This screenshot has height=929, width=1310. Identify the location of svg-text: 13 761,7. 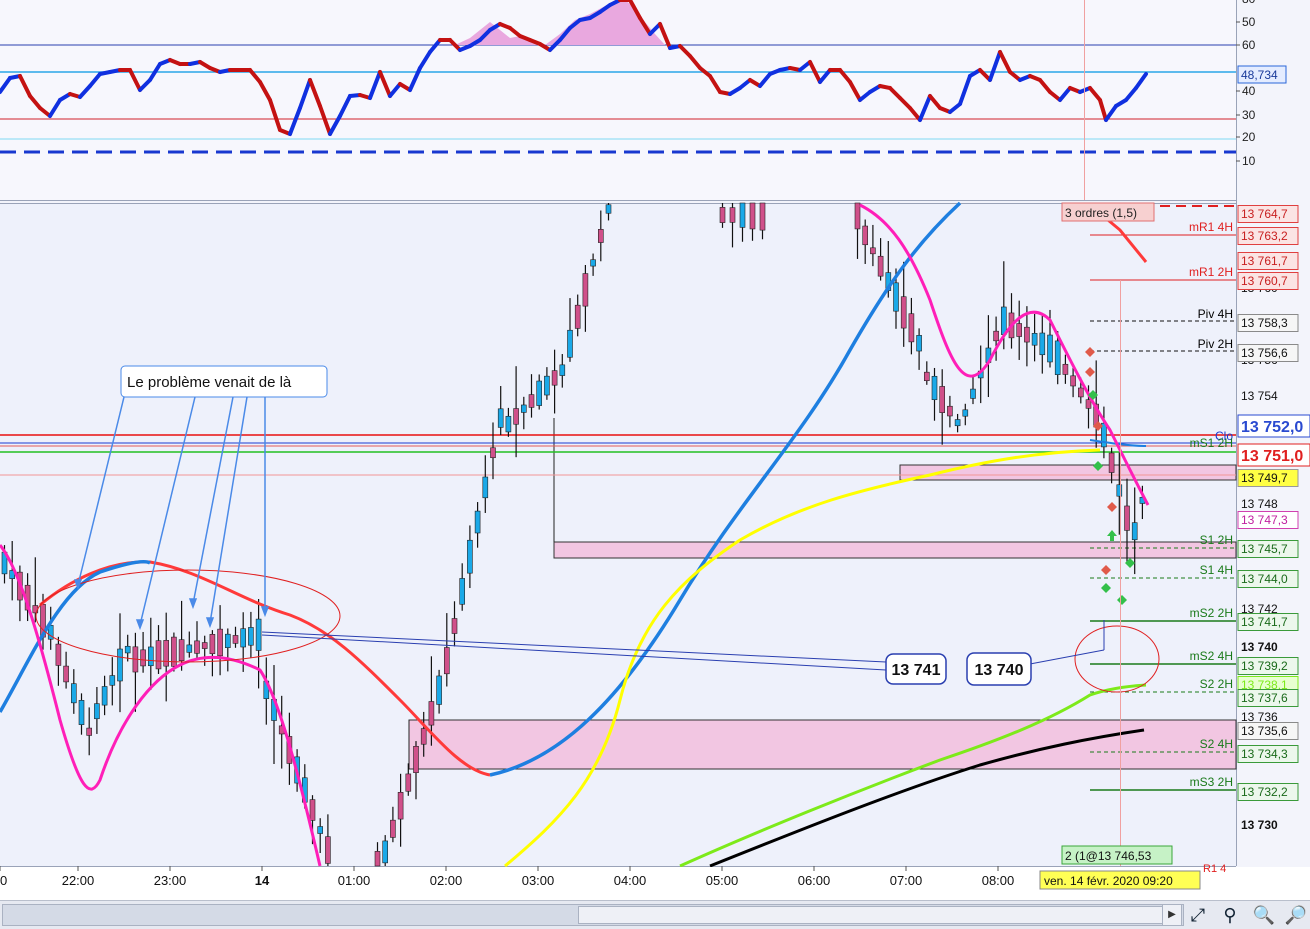
(1264, 261).